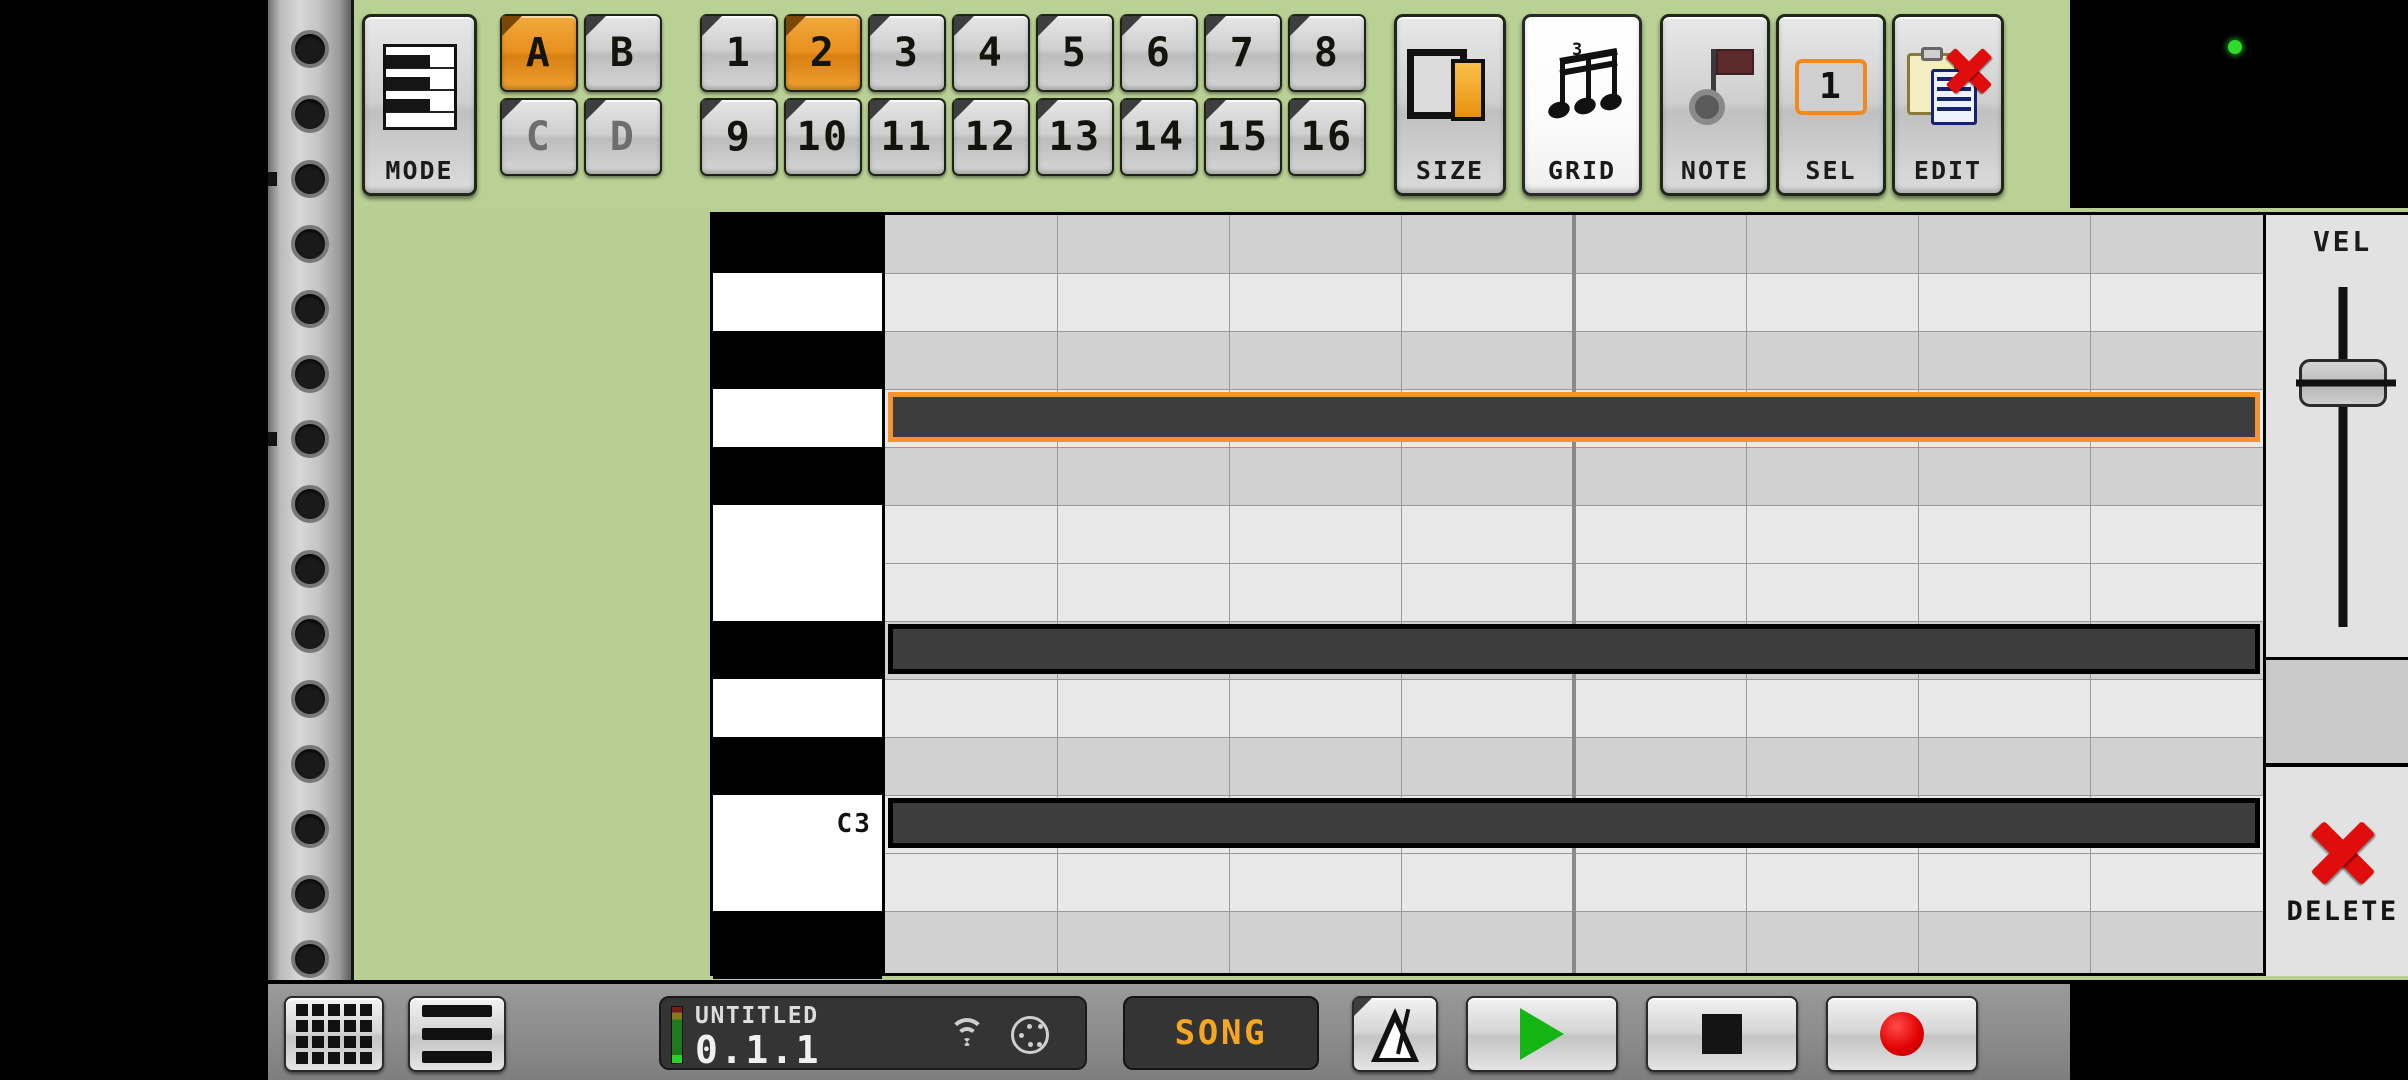  Describe the element at coordinates (1159, 137) in the screenshot. I see `pattern-button-14: 14` at that location.